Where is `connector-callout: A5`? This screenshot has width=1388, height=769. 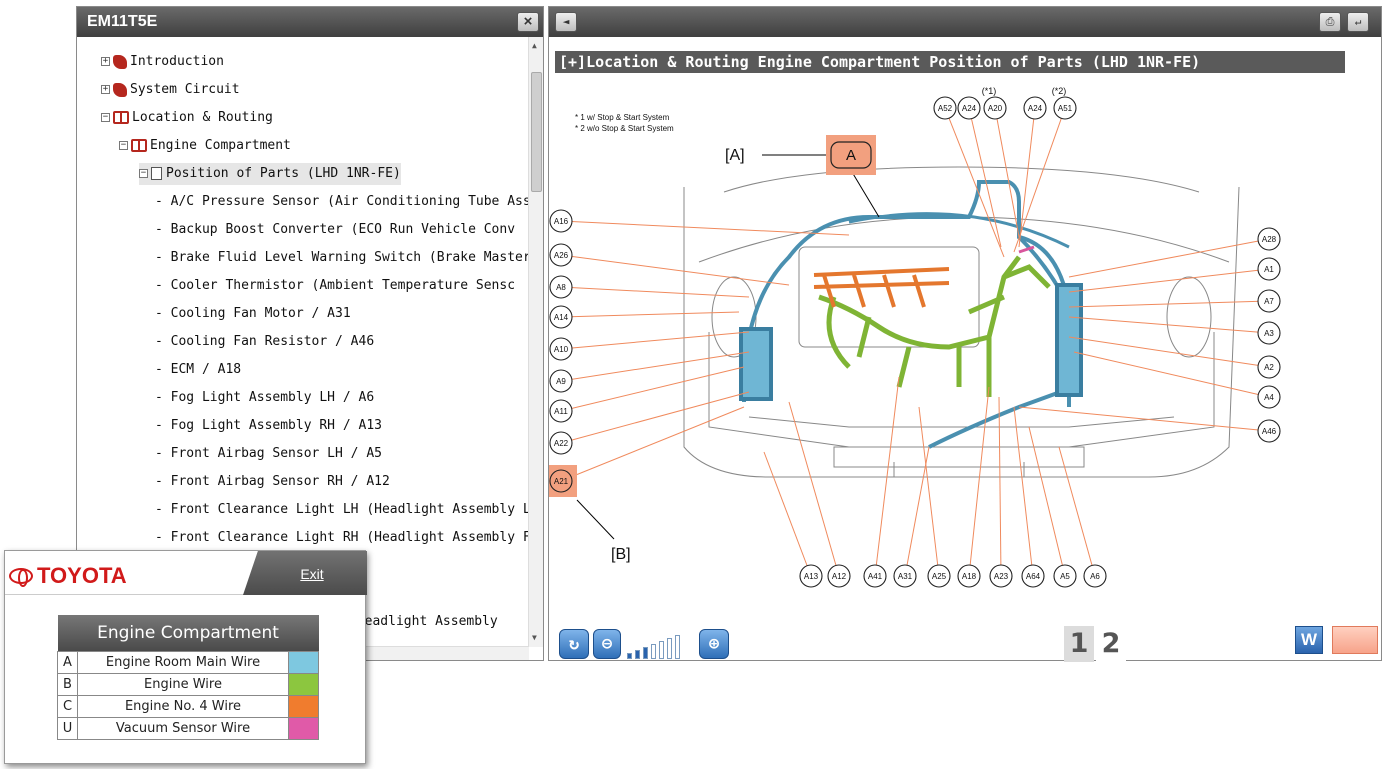
connector-callout: A5 is located at coordinates (1065, 576).